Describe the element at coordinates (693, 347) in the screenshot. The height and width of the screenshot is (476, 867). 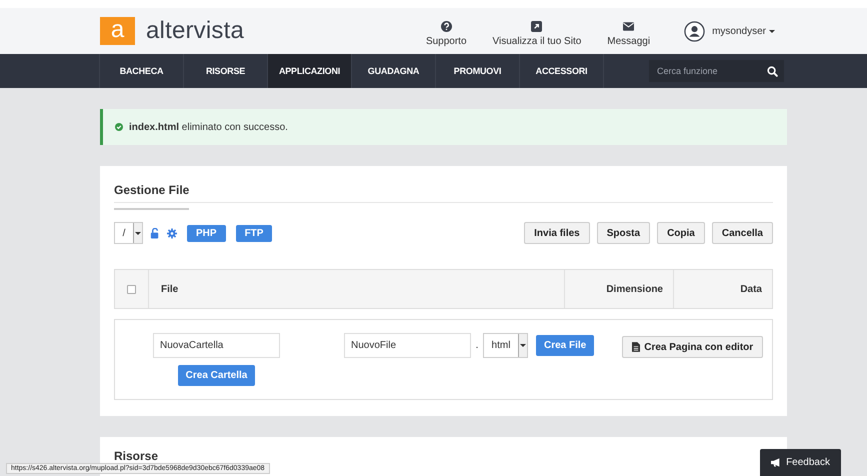
I see `editor-button: Crea Pagina con editor` at that location.